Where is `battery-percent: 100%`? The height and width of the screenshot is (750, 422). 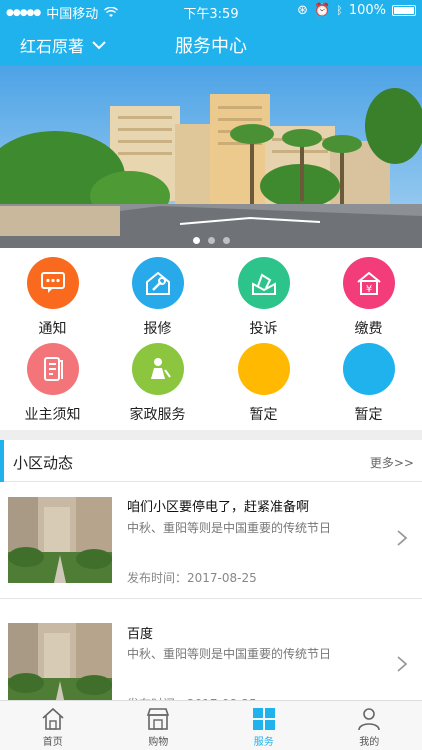
battery-percent: 100% is located at coordinates (367, 10).